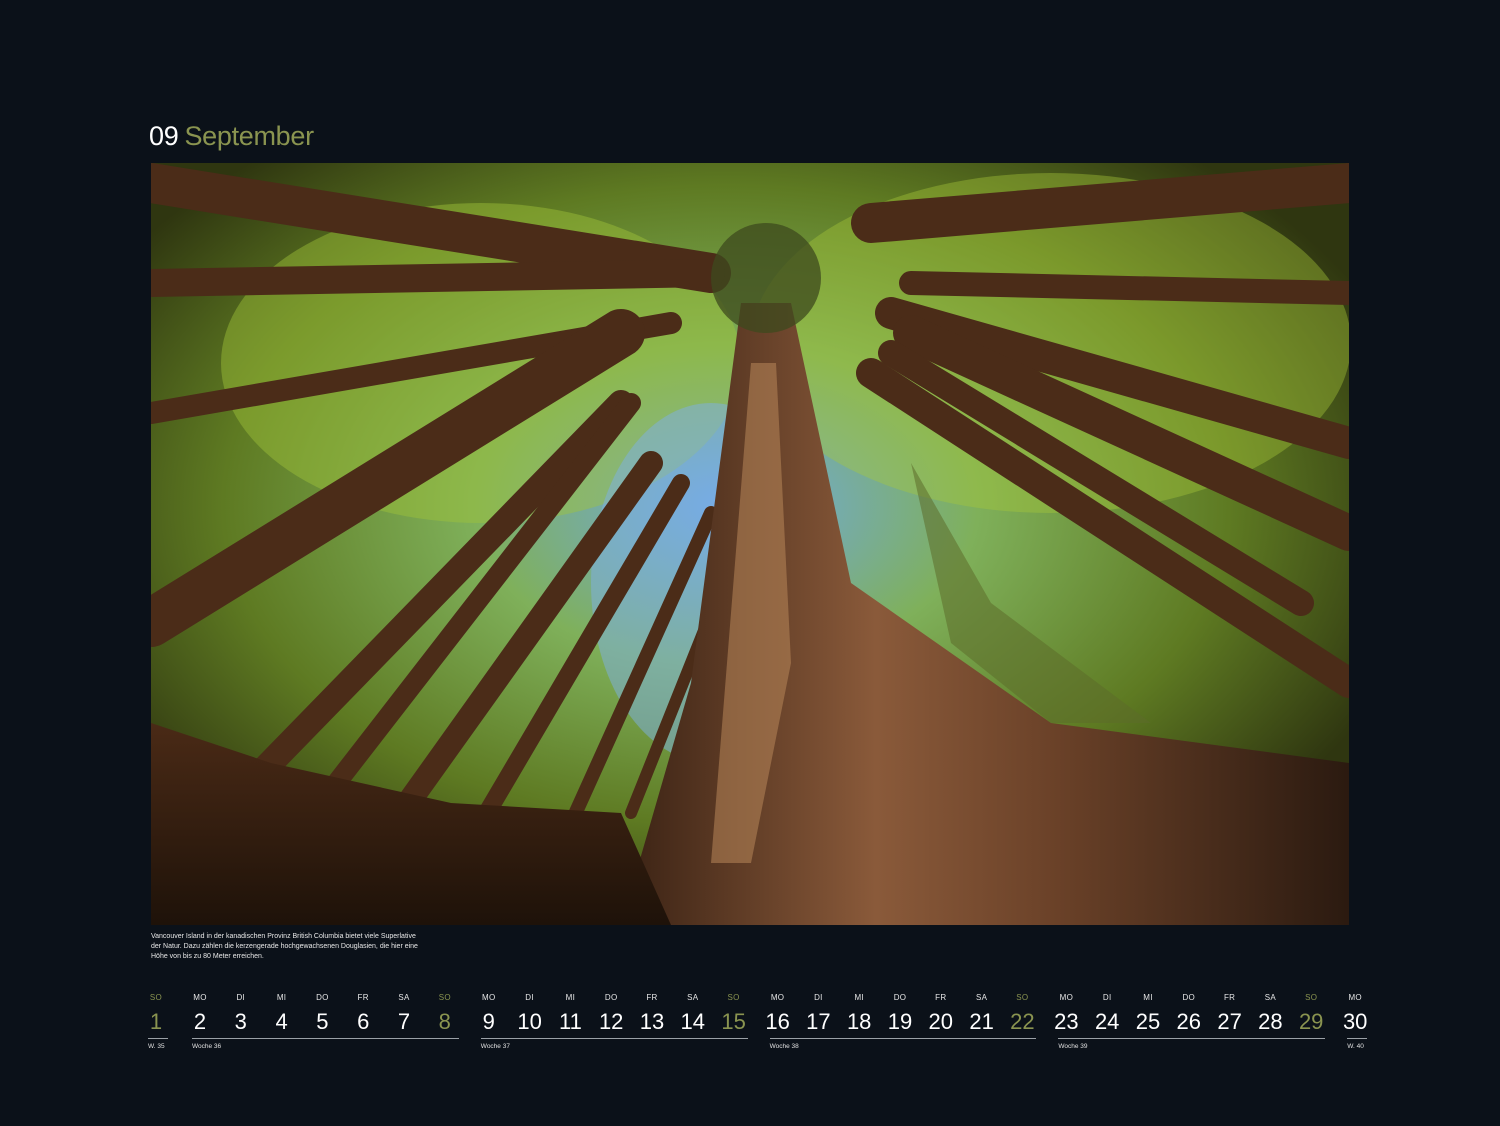 The width and height of the screenshot is (1500, 1126). Describe the element at coordinates (1355, 1046) in the screenshot. I see `week-label: W. 40` at that location.